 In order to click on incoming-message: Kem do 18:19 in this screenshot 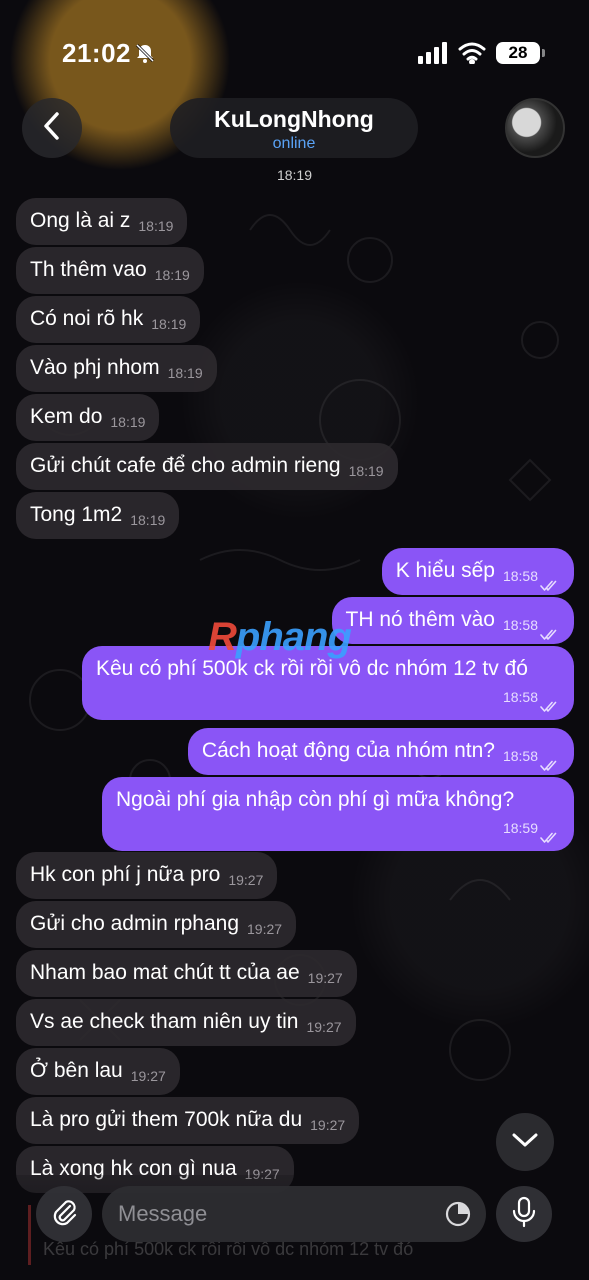, I will do `click(88, 417)`.